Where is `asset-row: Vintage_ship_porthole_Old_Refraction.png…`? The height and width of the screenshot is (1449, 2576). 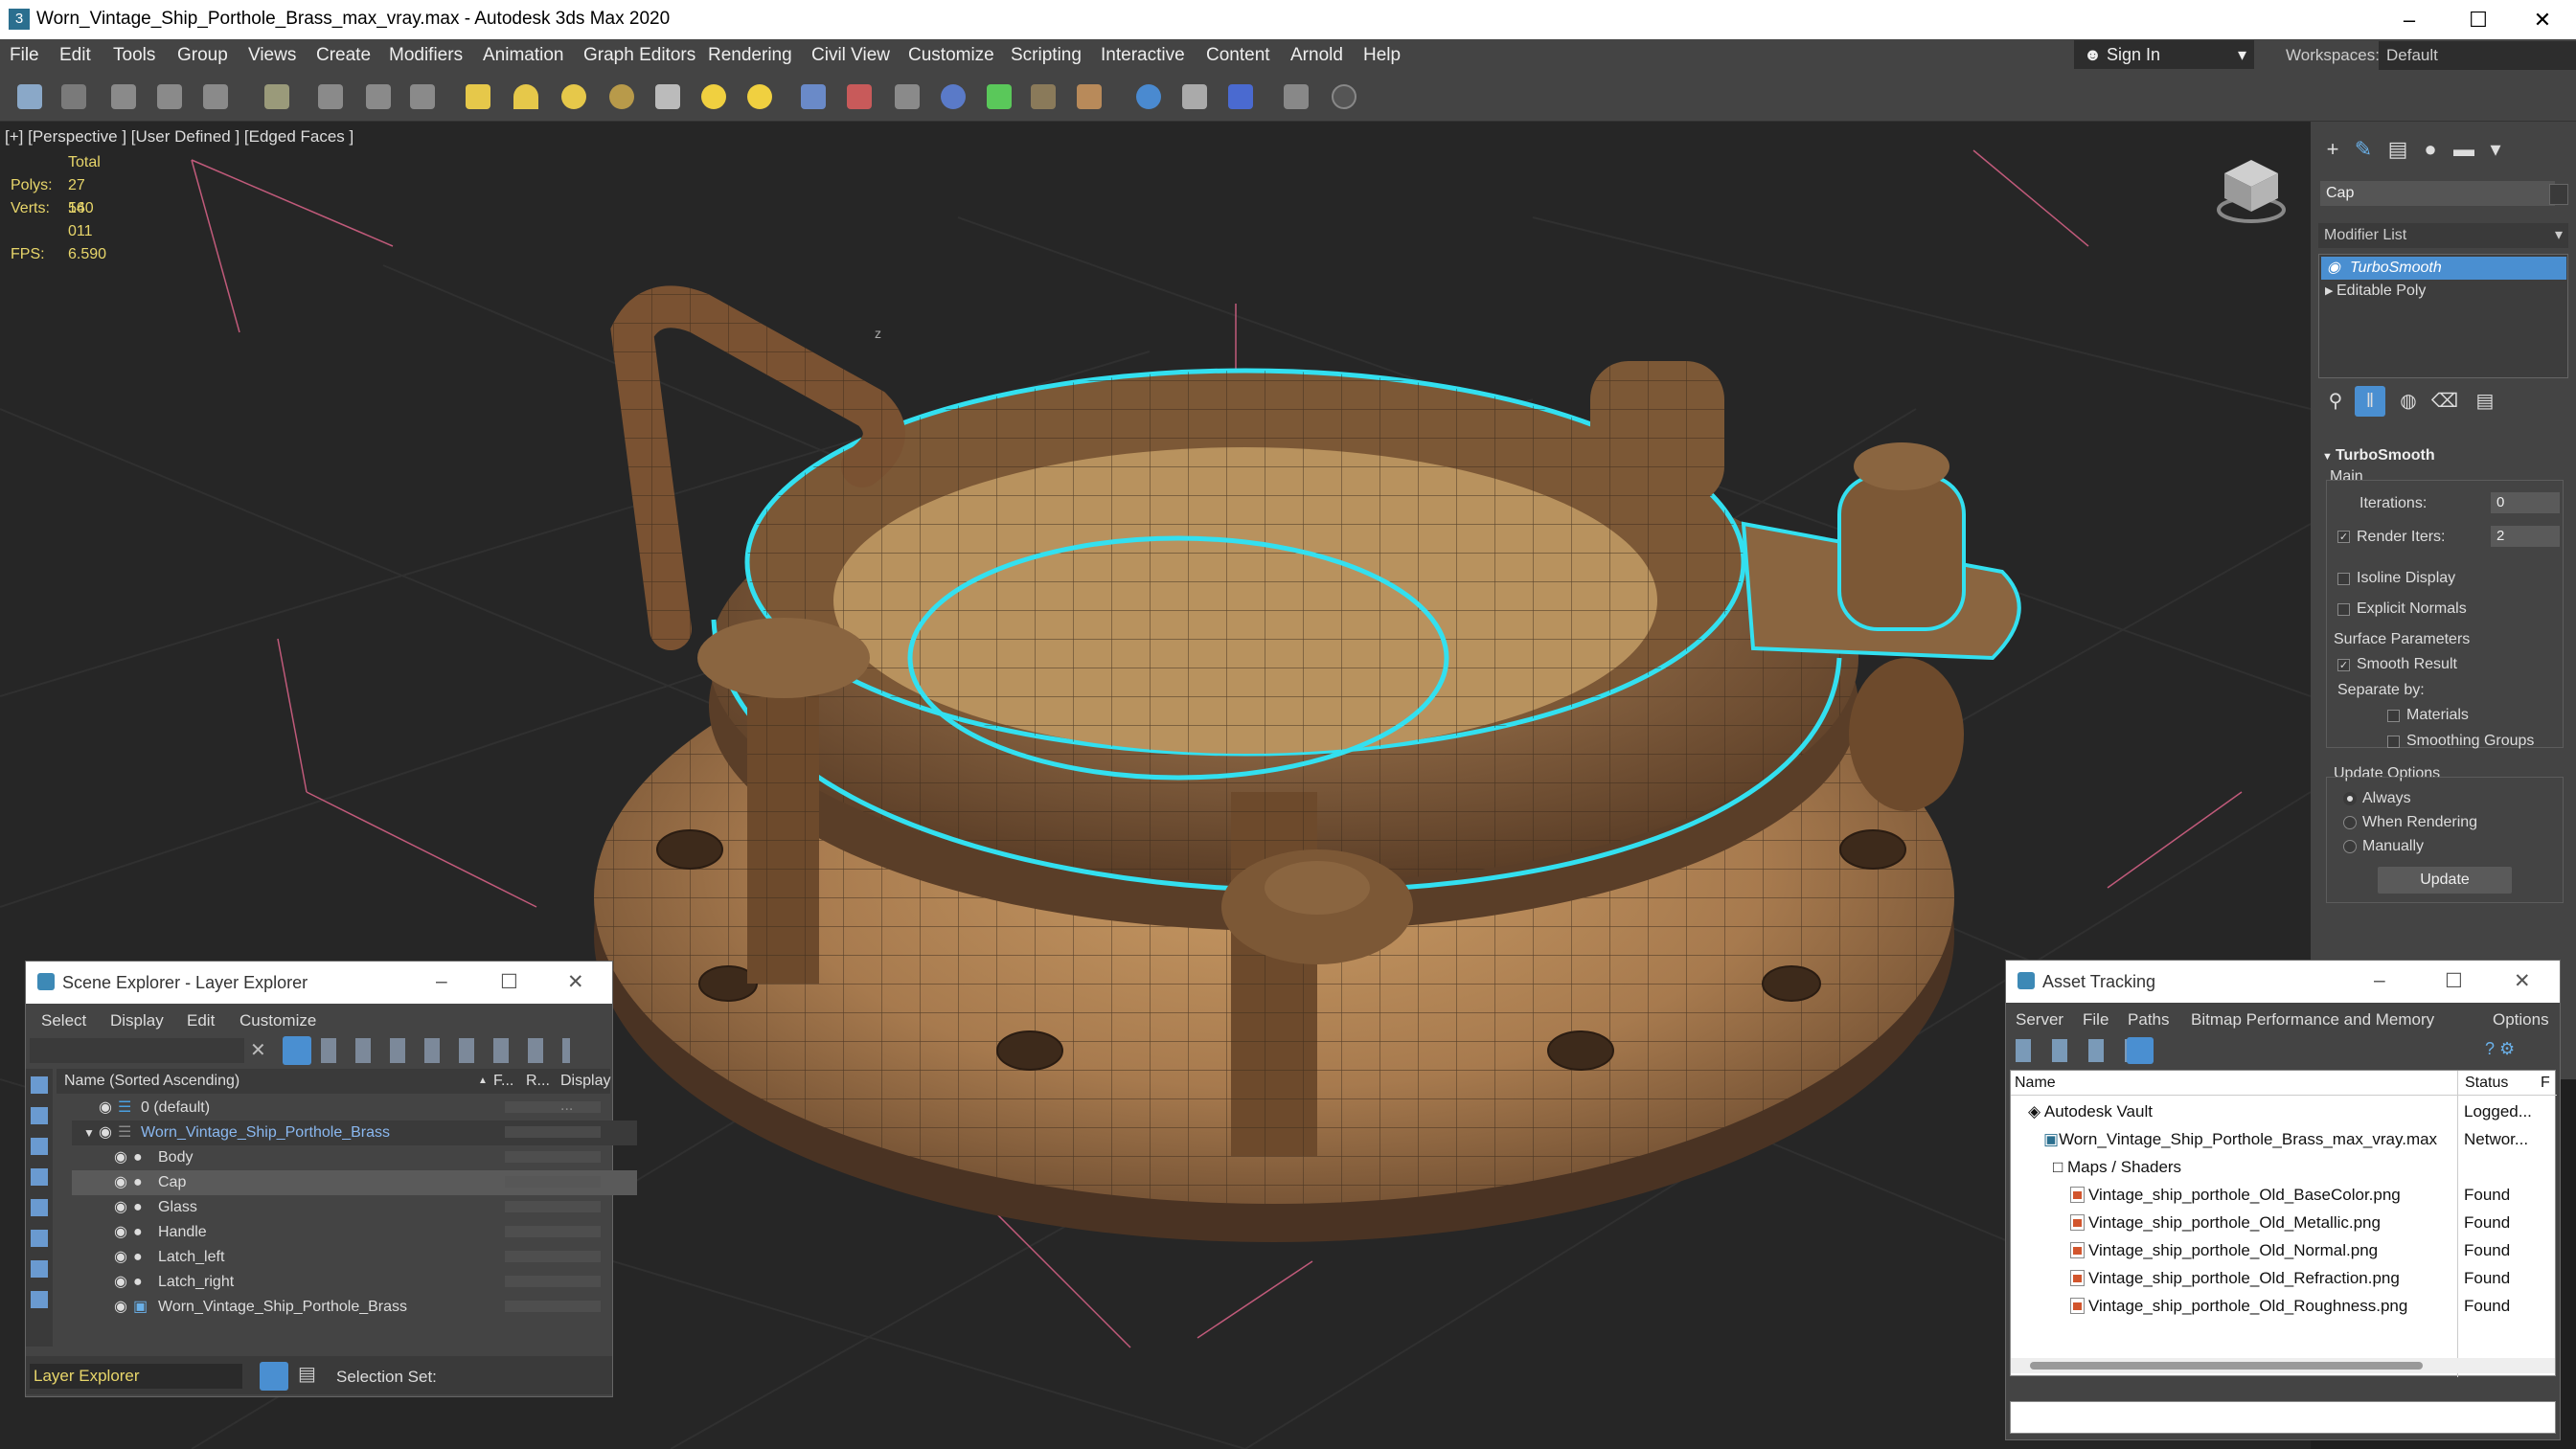
asset-row: Vintage_ship_porthole_Old_Refraction.png… is located at coordinates (2288, 1278).